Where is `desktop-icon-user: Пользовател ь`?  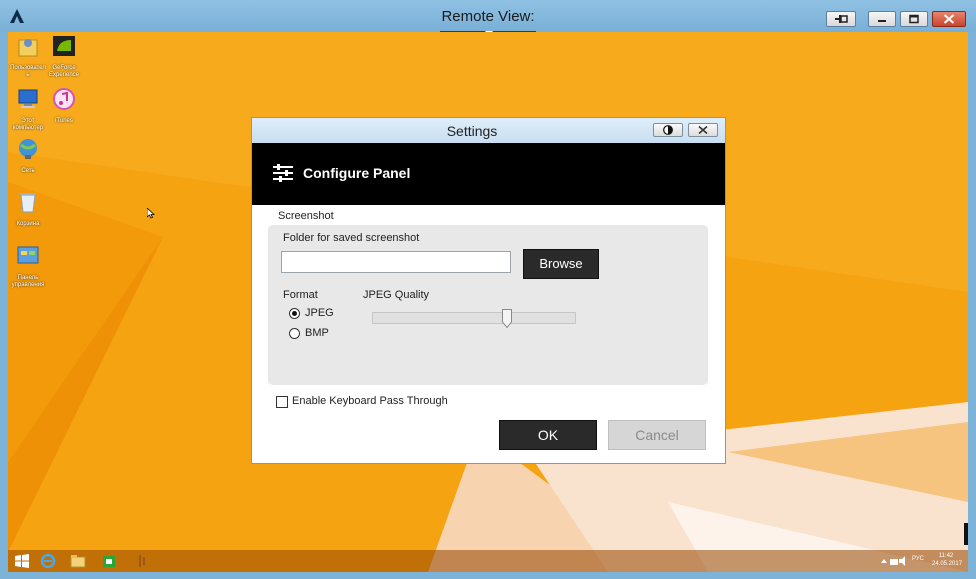
desktop-icon-user: Пользовател ь is located at coordinates (28, 56).